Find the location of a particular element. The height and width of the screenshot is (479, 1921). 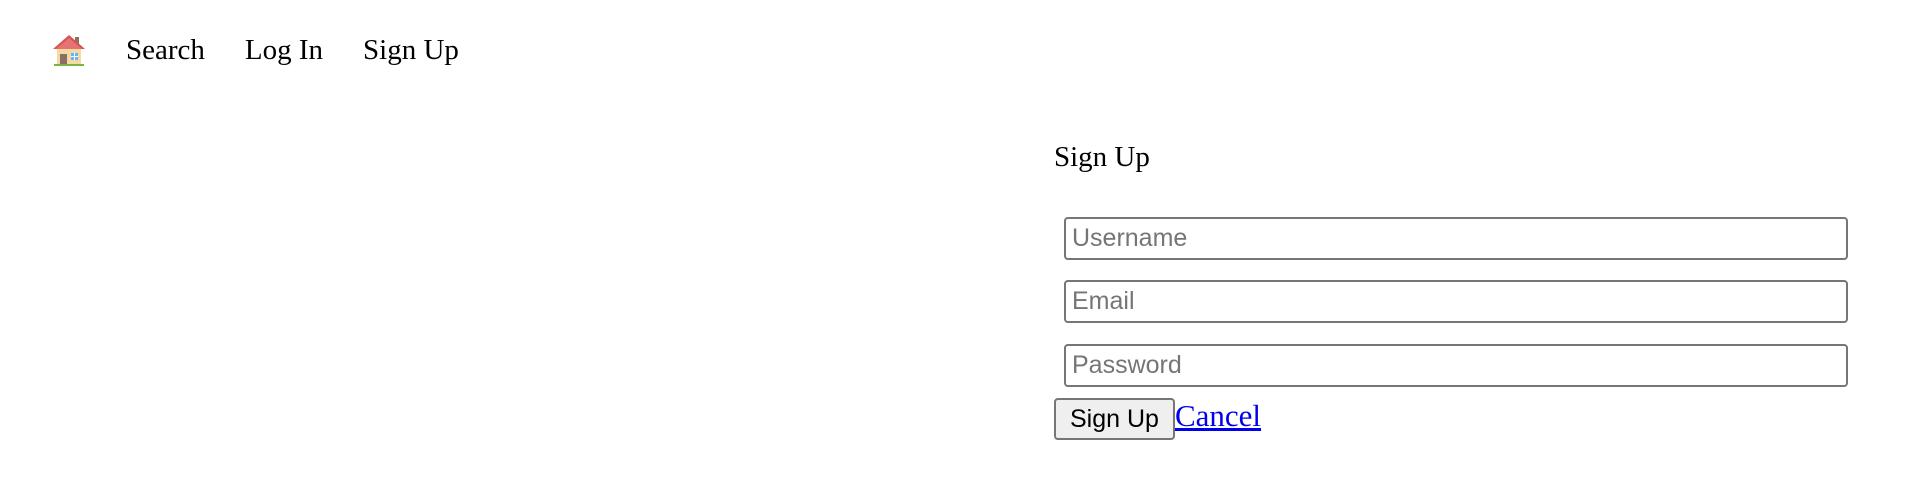

cancel-link: Cancel is located at coordinates (1218, 416).